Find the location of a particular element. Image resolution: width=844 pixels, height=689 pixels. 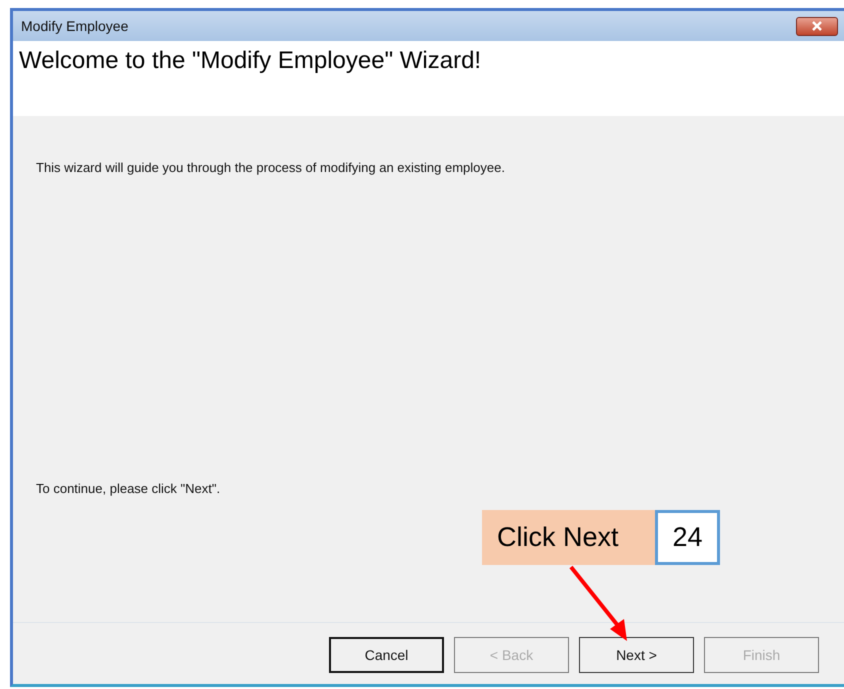

wizard-heading: Welcome to the "Modify Employee" Wizard! is located at coordinates (250, 60).